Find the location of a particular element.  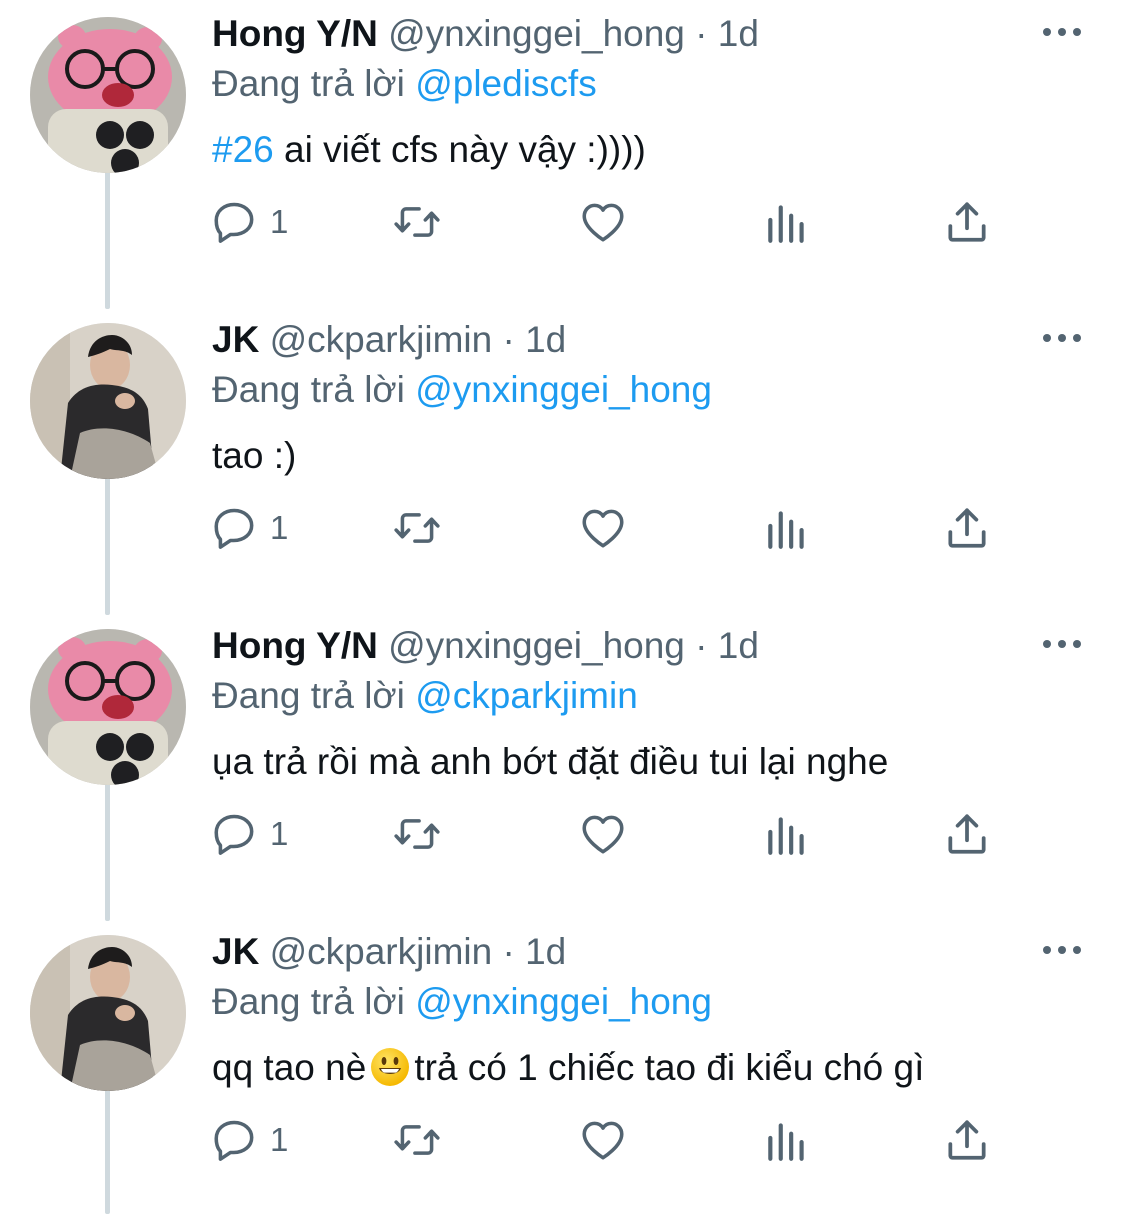

tweet-text-content: ai viết cfs này vậy :)))) is located at coordinates (459, 149).